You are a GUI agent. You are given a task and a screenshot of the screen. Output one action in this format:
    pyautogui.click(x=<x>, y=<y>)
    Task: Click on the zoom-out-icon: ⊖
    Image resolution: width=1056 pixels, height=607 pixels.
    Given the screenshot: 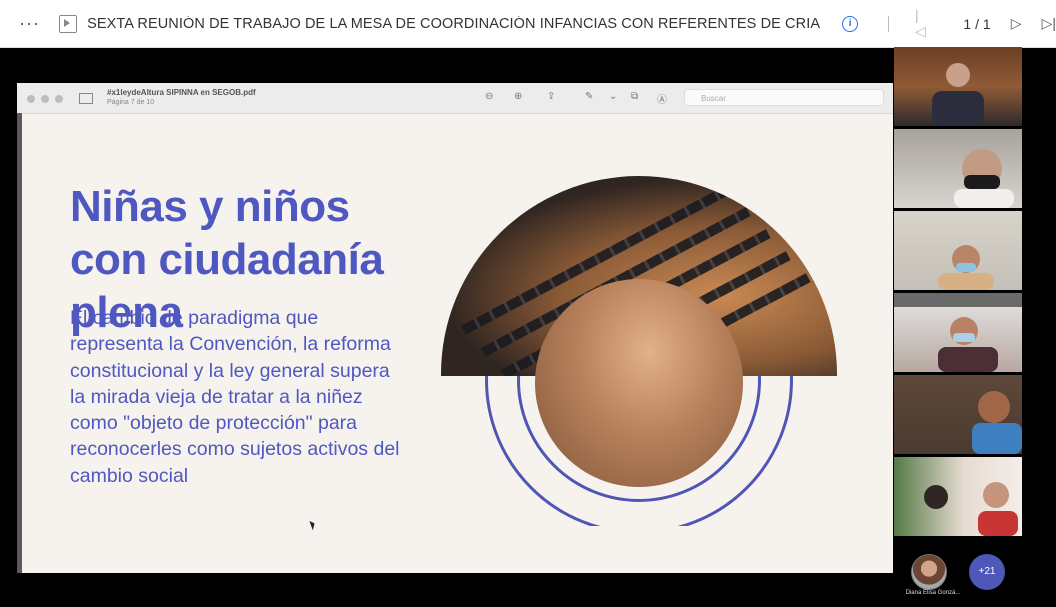 What is the action you would take?
    pyautogui.click(x=489, y=96)
    